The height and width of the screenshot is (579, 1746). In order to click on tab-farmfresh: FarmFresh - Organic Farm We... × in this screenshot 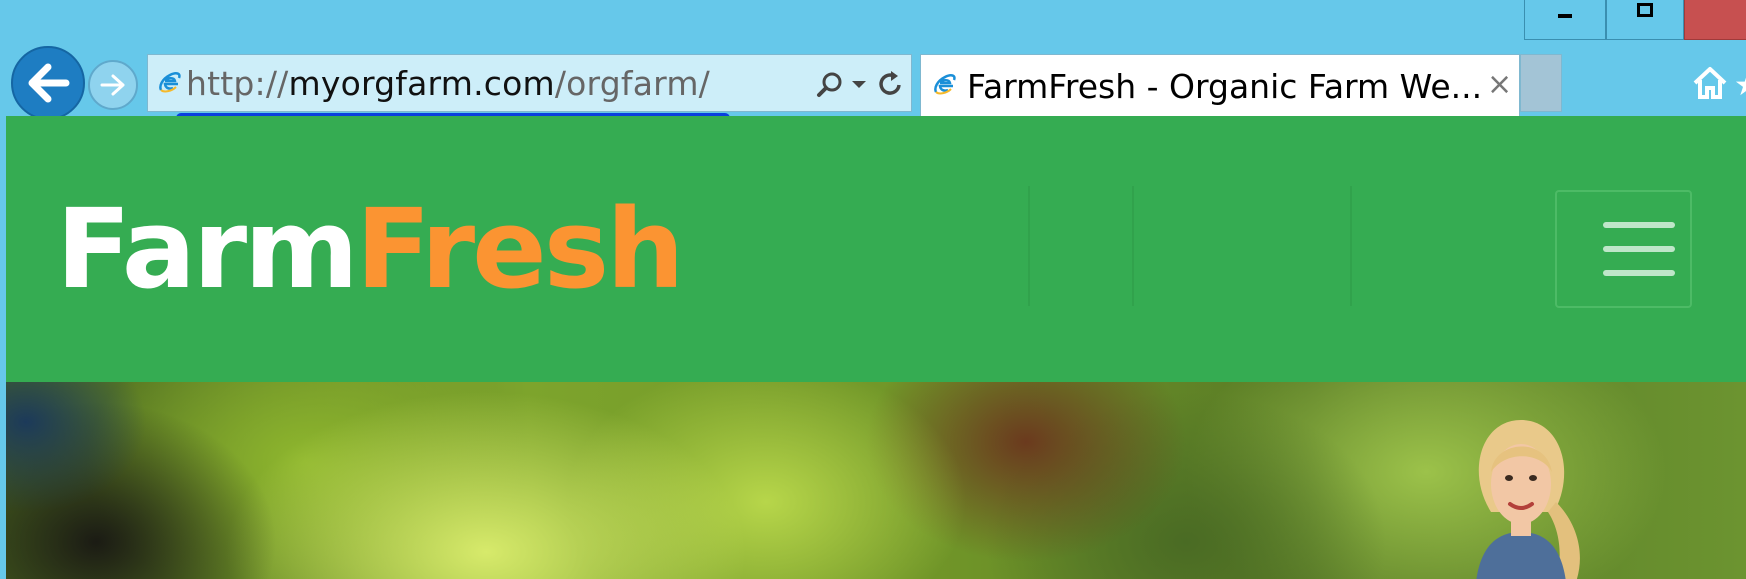, I will do `click(1220, 85)`.